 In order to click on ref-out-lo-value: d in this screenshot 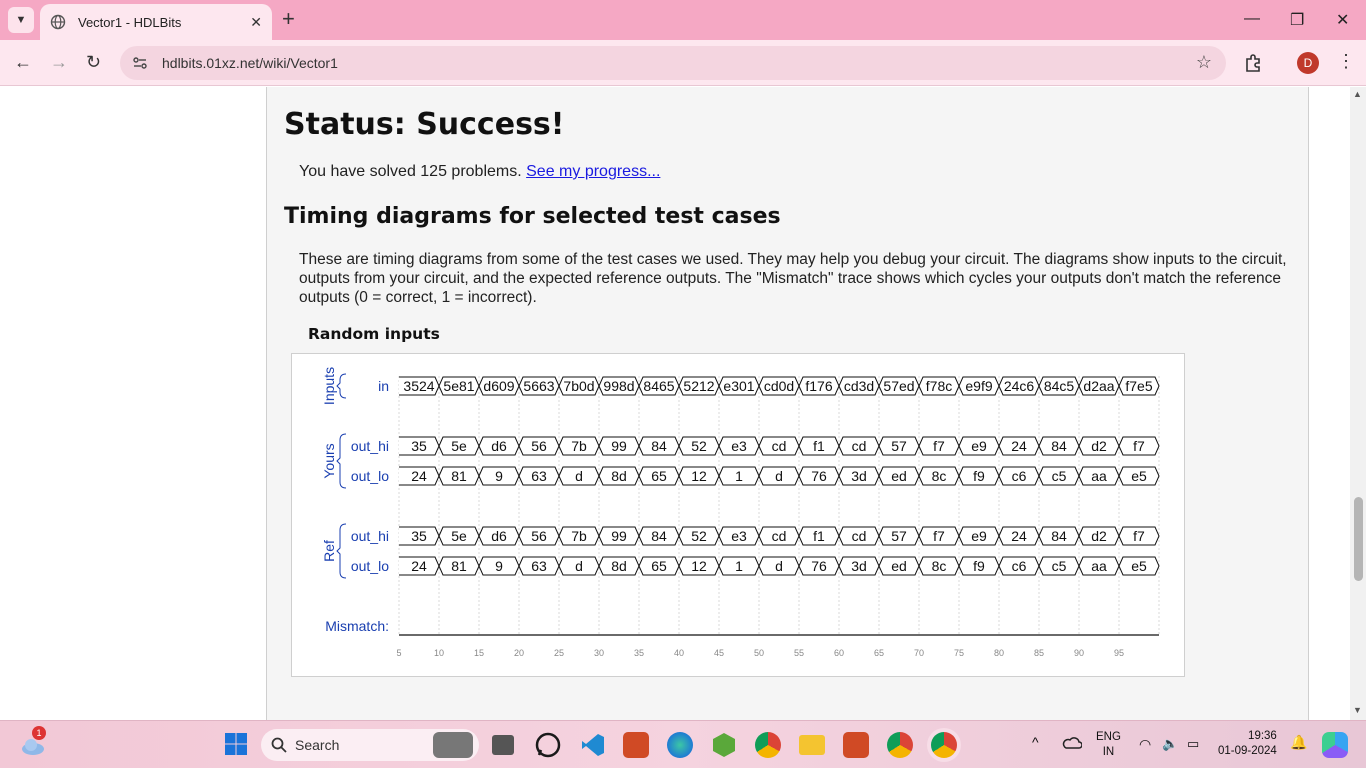, I will do `click(779, 566)`.